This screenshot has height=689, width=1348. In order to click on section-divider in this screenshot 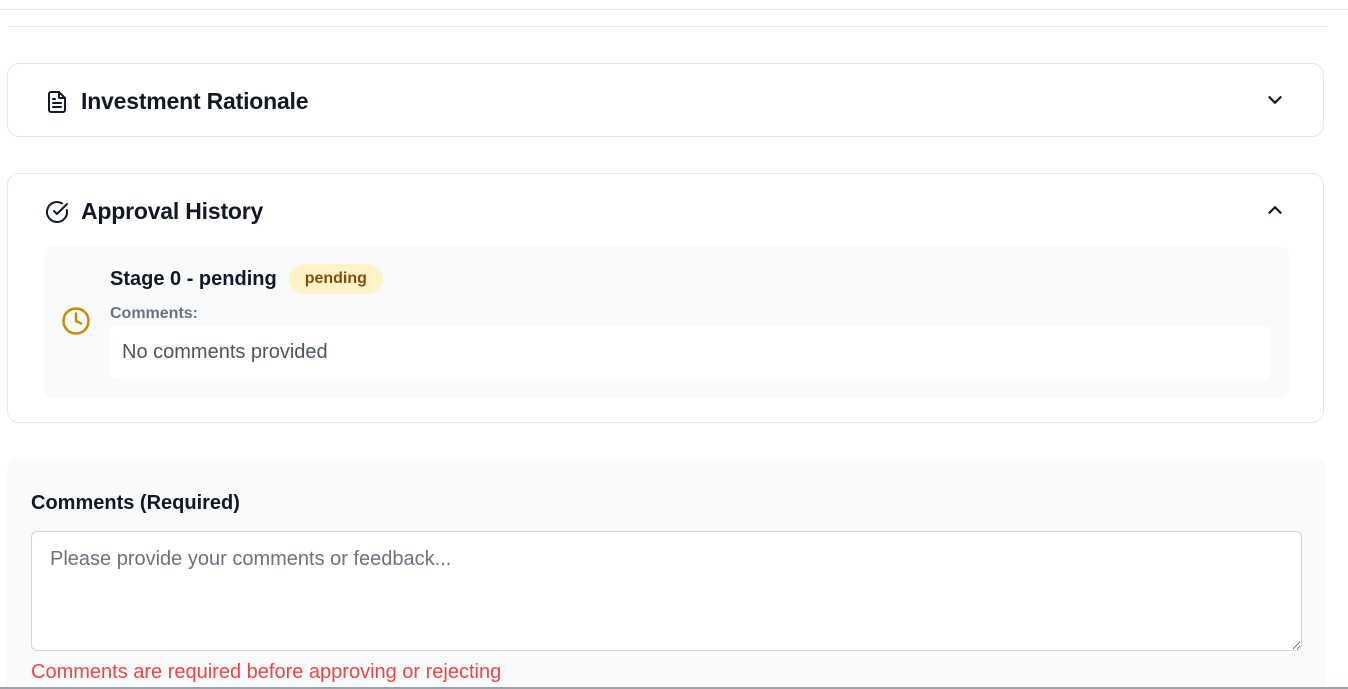, I will do `click(668, 26)`.